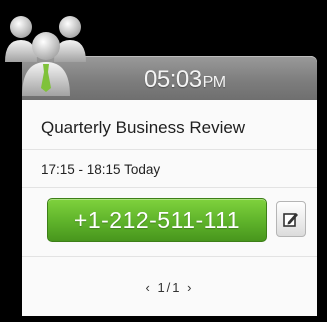 The image size is (327, 322). What do you see at coordinates (157, 220) in the screenshot?
I see `call-button: +1-212-511-111` at bounding box center [157, 220].